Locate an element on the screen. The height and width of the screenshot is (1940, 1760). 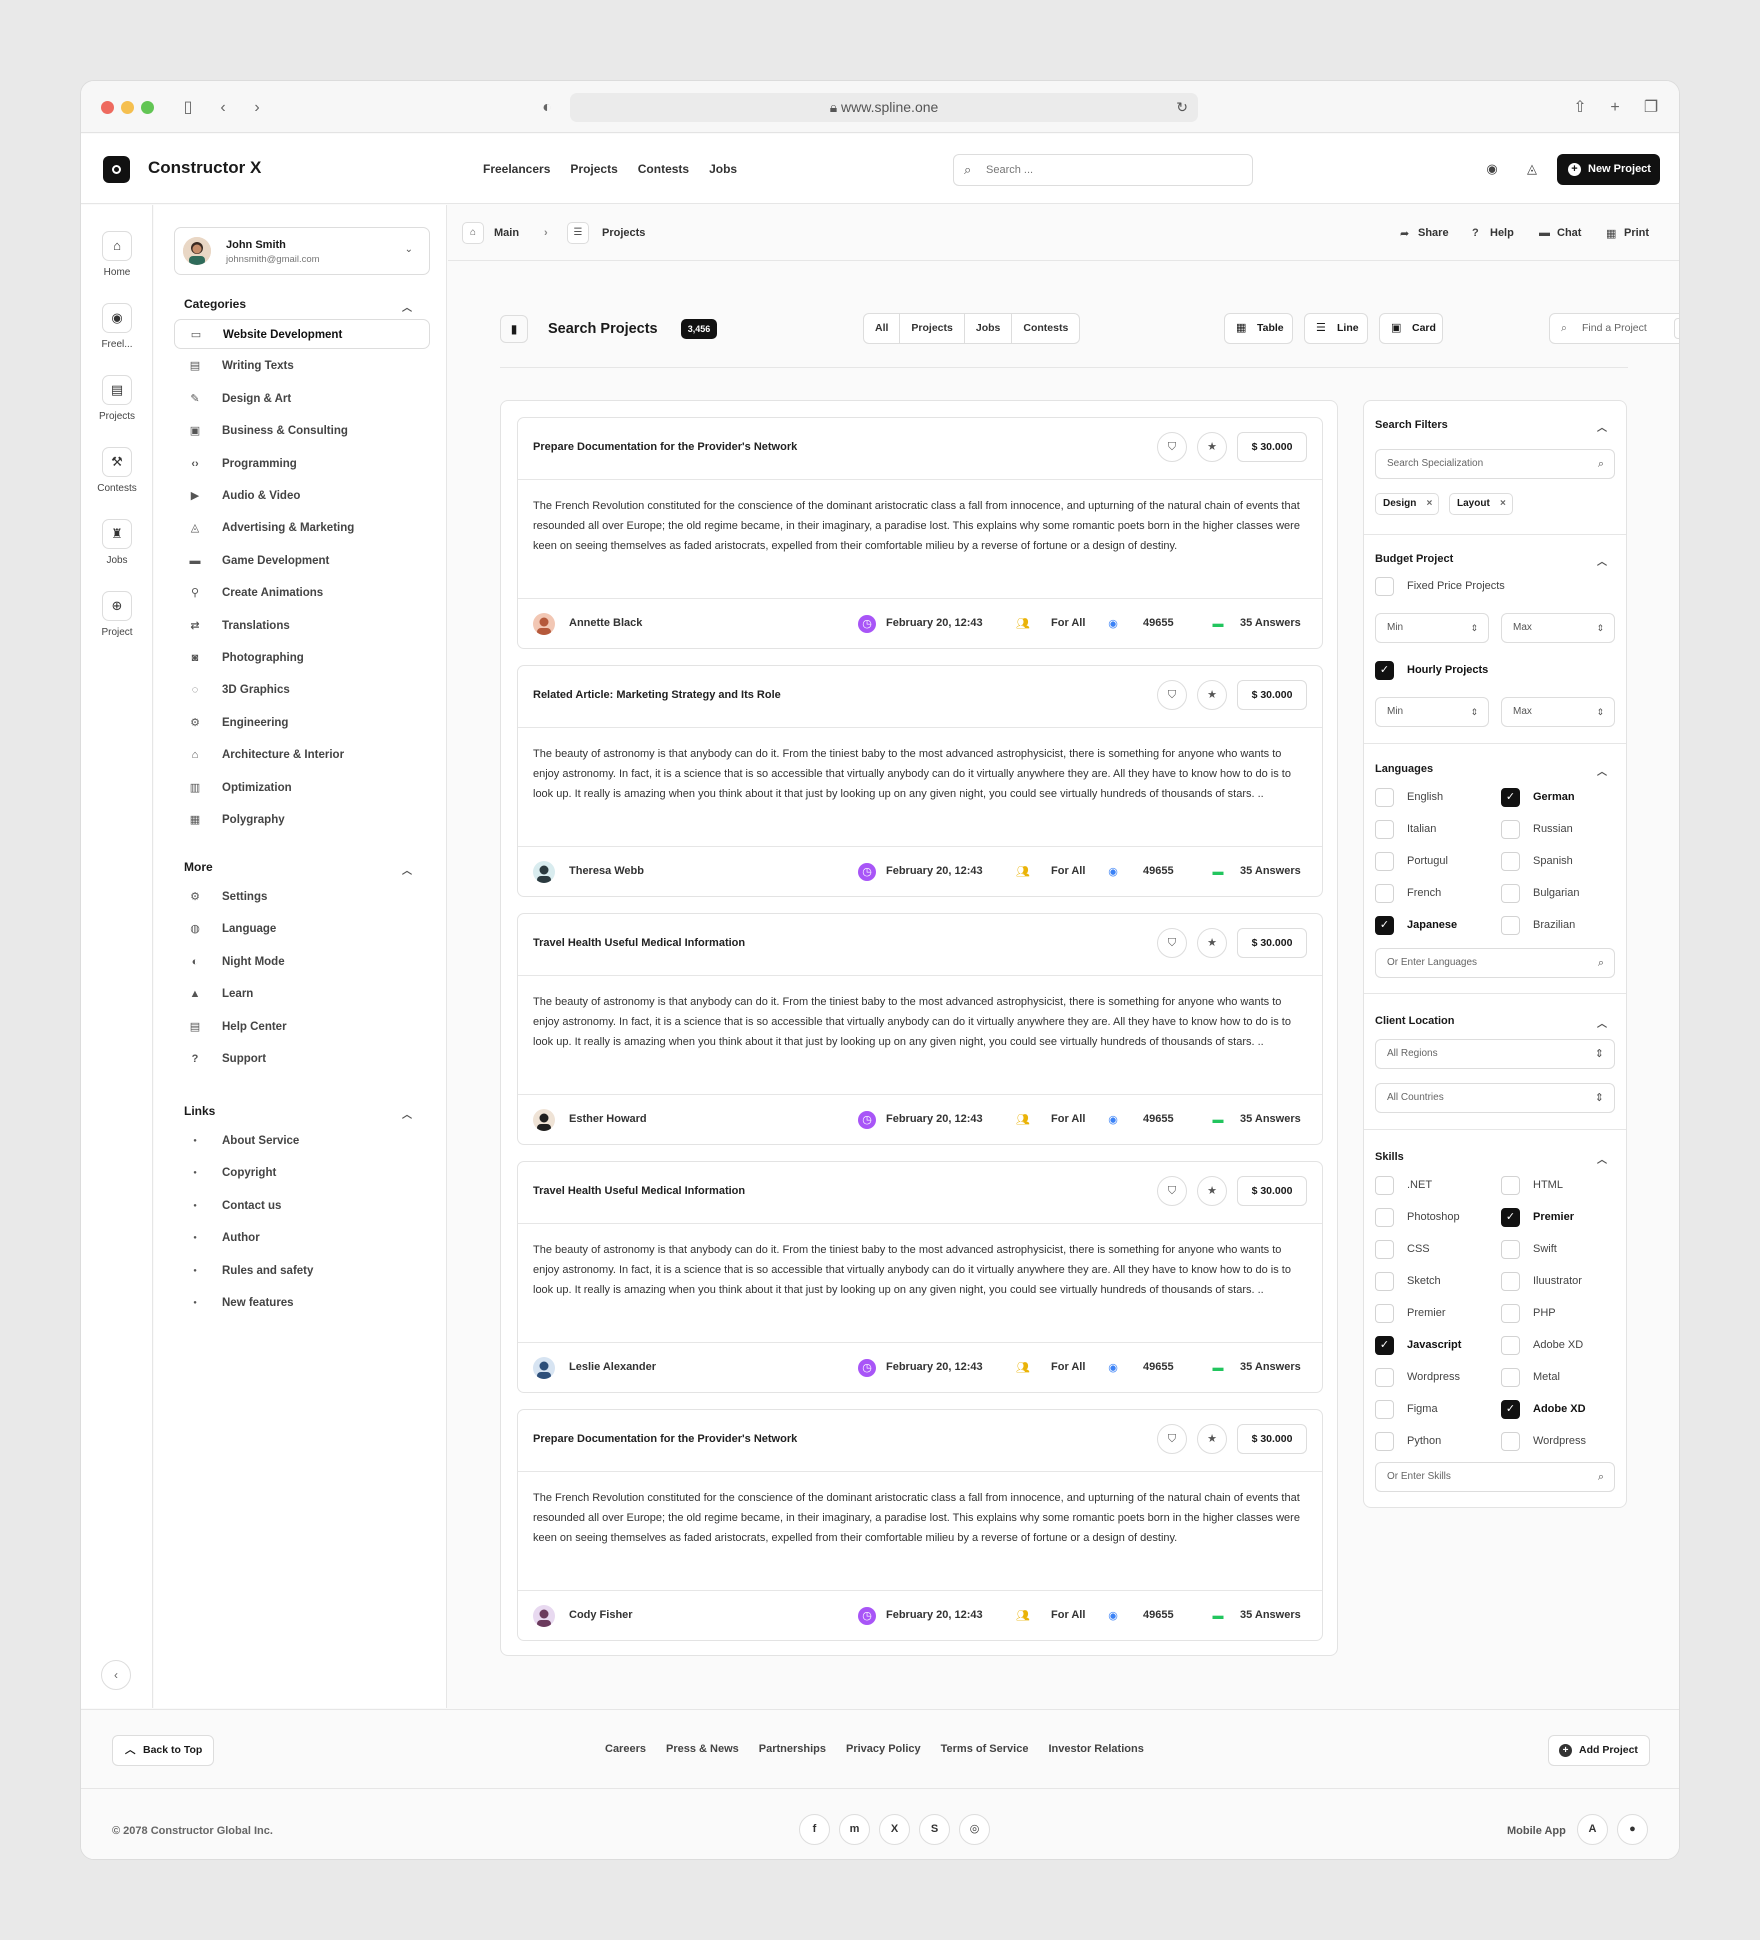
minimize-dot is located at coordinates (127, 107).